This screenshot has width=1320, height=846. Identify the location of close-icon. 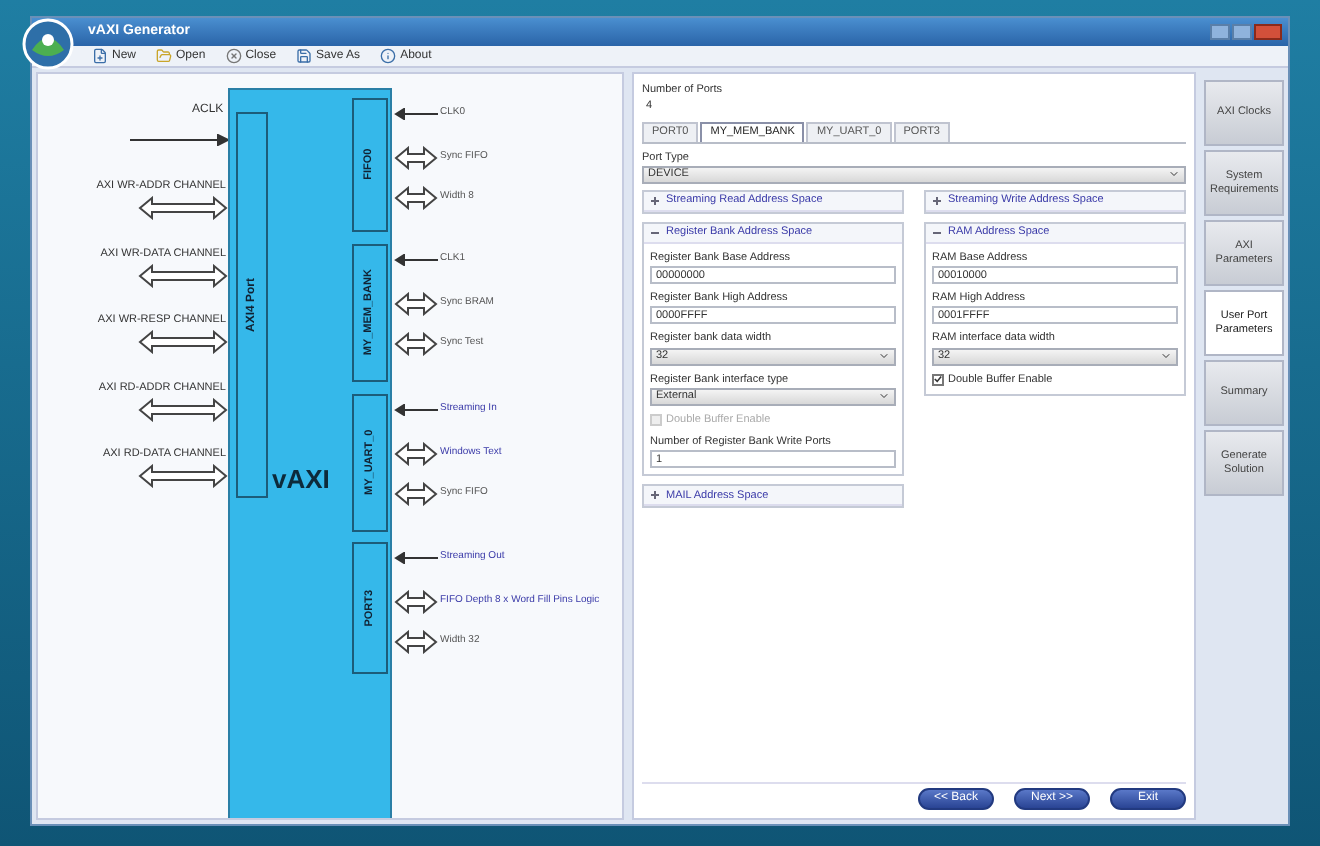
(233, 56).